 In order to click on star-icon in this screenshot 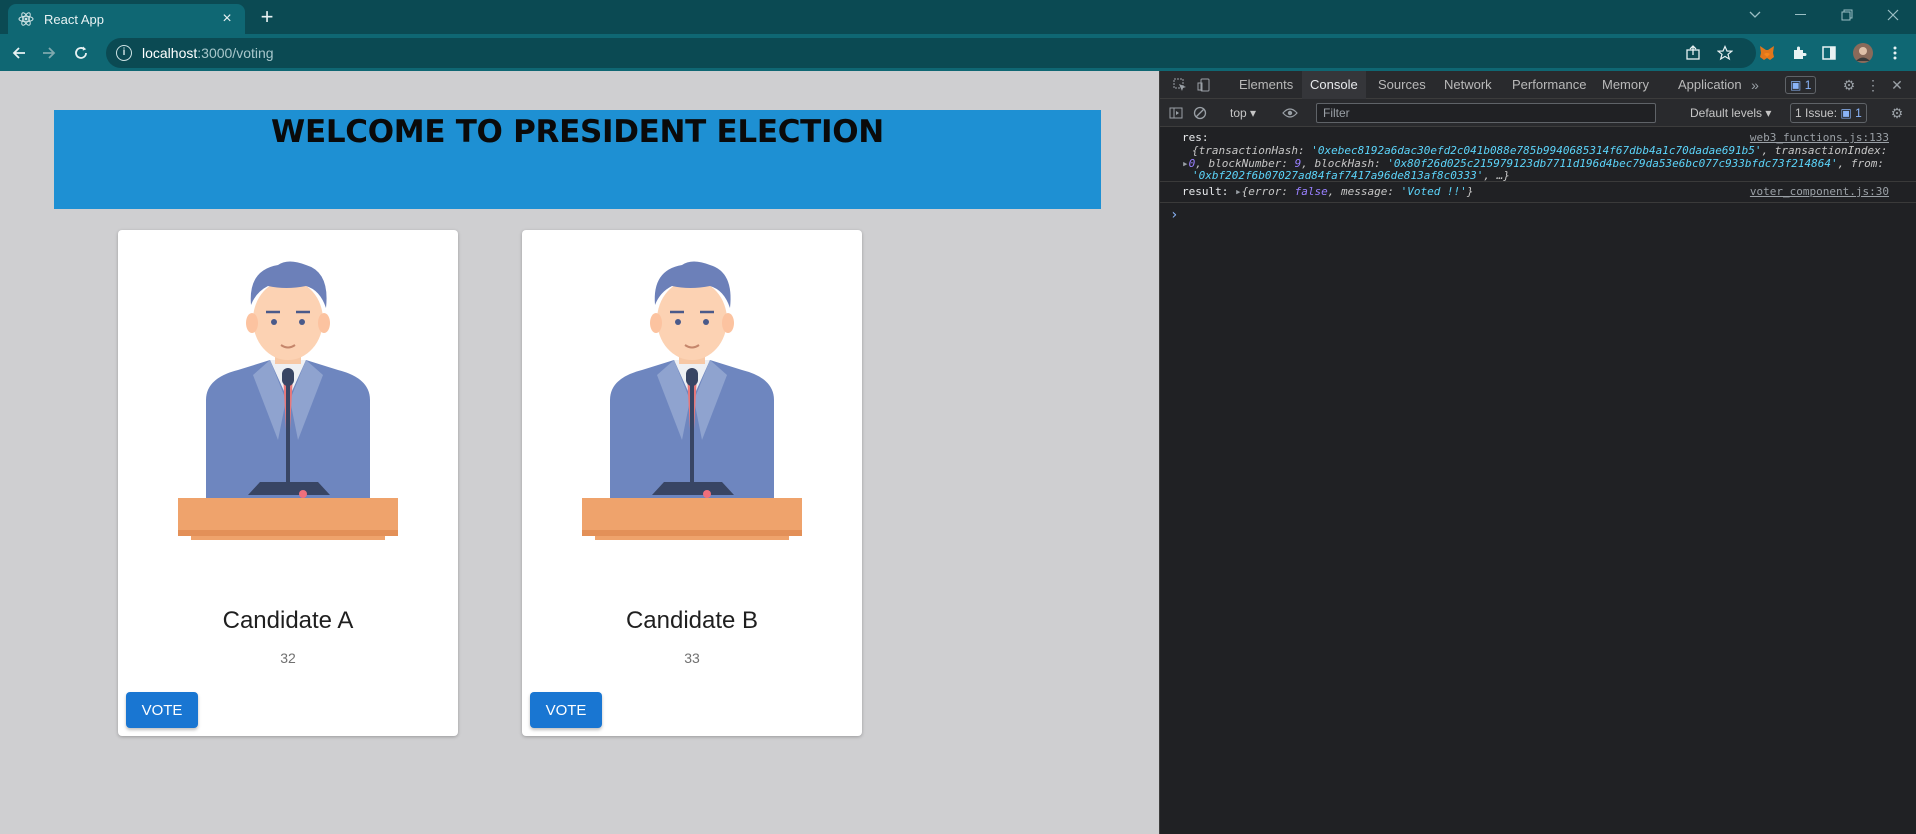, I will do `click(1725, 53)`.